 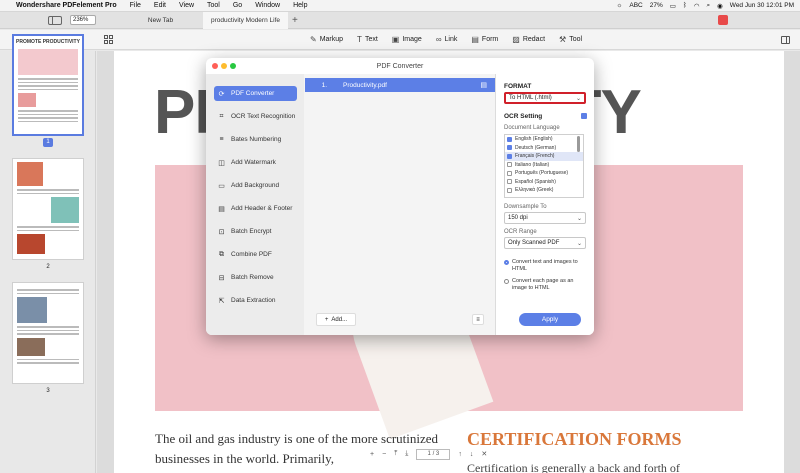 I want to click on radio-selected, so click(x=506, y=262).